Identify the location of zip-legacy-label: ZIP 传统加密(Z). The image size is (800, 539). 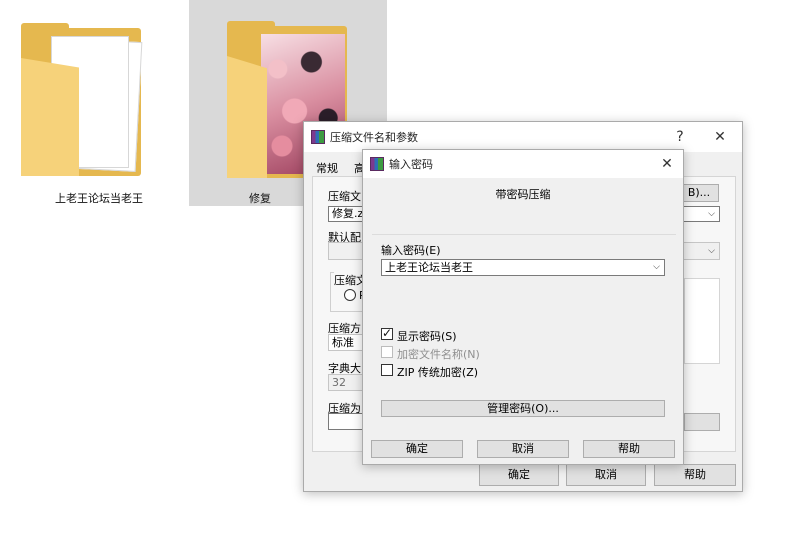
(438, 372).